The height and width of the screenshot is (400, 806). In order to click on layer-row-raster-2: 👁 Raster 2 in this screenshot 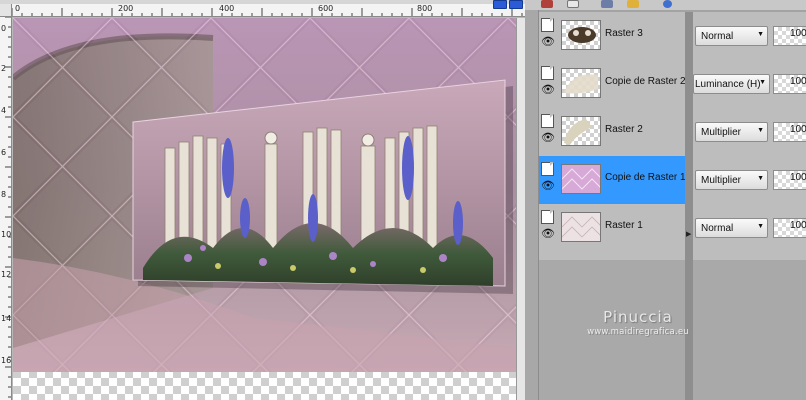, I will do `click(612, 132)`.